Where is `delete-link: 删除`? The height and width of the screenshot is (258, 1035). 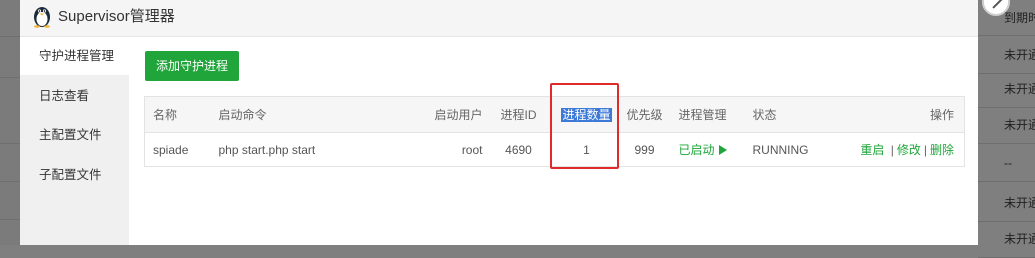
delete-link: 删除 is located at coordinates (942, 150).